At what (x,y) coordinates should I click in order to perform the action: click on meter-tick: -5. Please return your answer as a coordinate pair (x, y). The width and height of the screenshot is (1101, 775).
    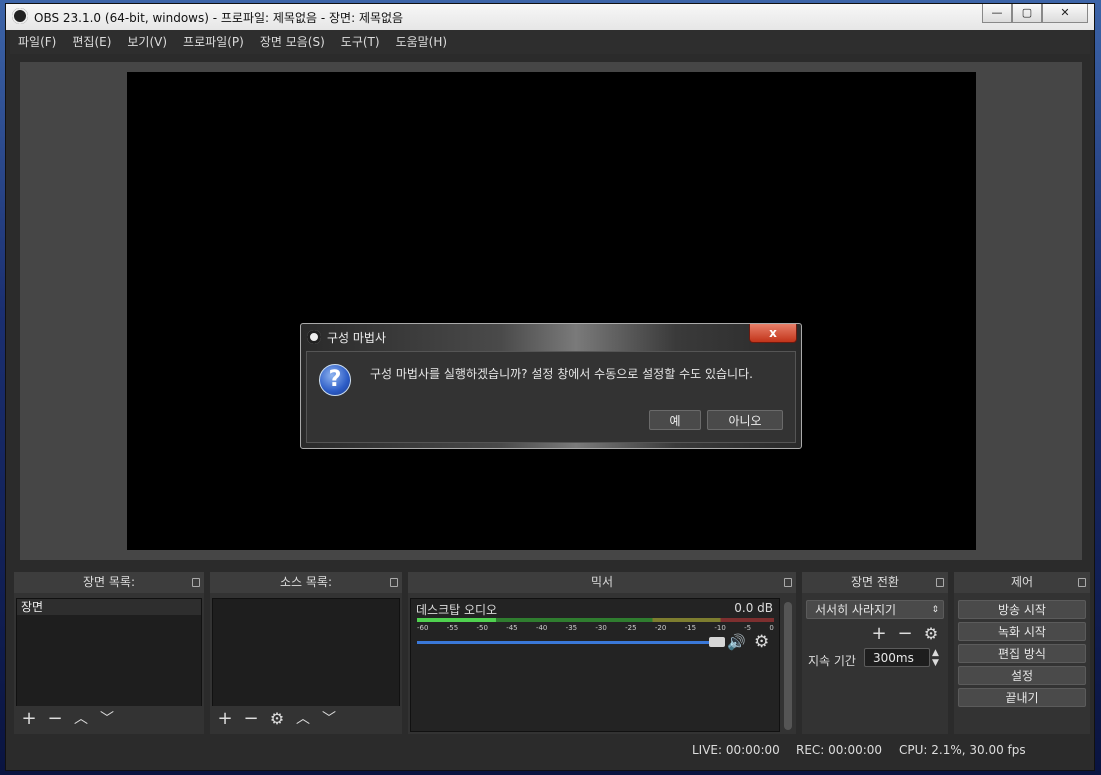
    Looking at the image, I should click on (748, 628).